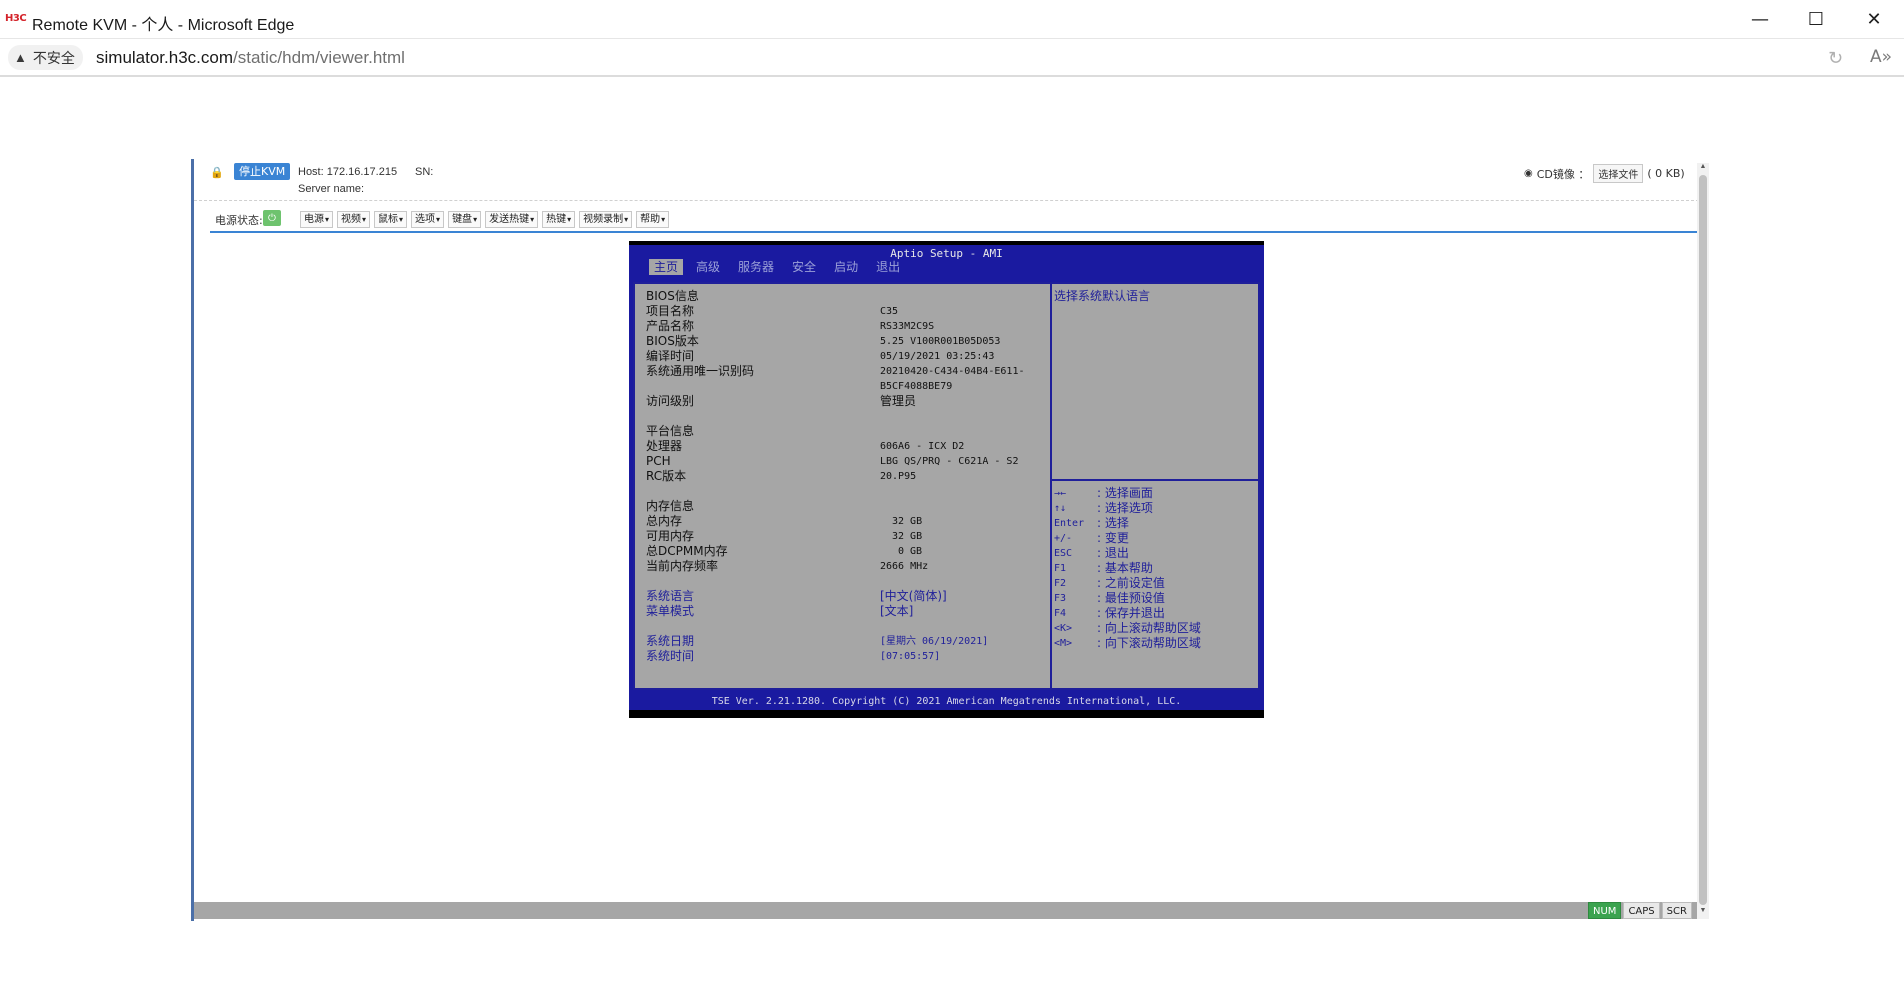  What do you see at coordinates (804, 267) in the screenshot?
I see `bios-tab-security: 安全` at bounding box center [804, 267].